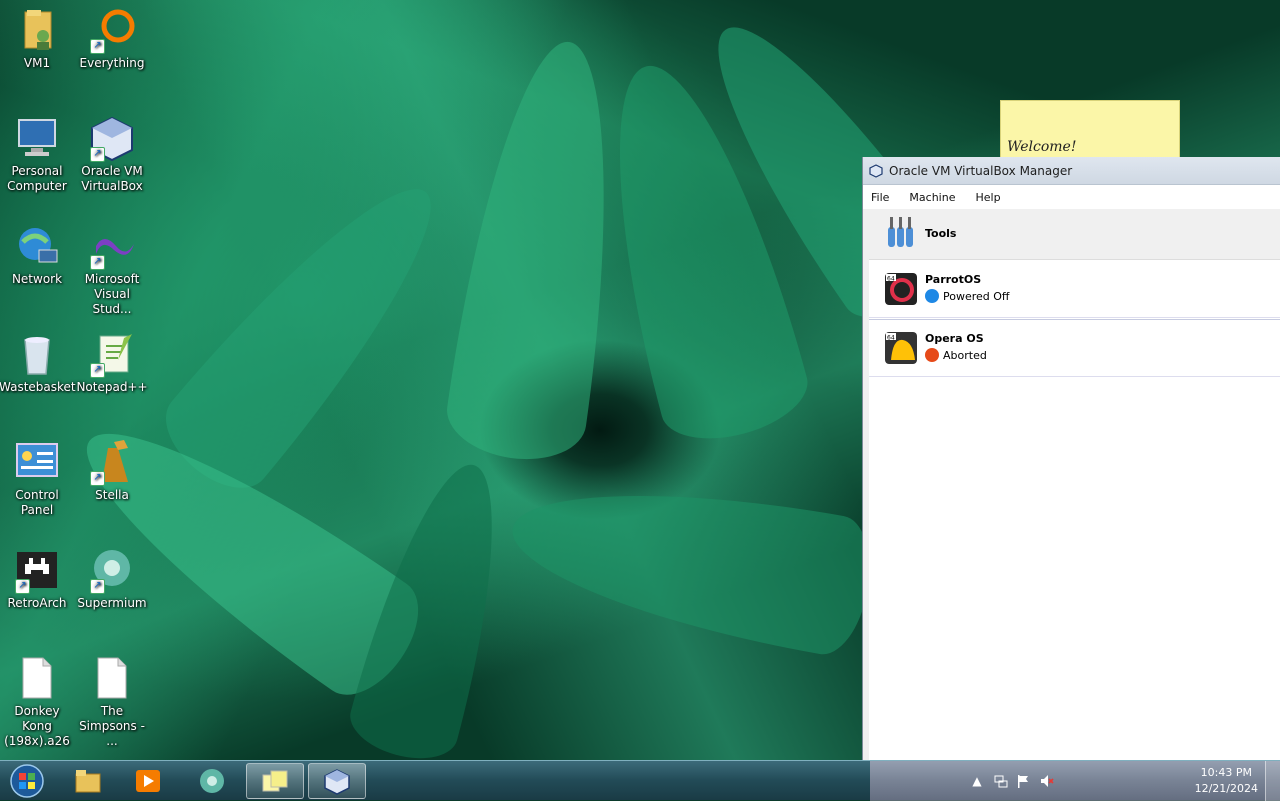 The width and height of the screenshot is (1280, 801). Describe the element at coordinates (37, 254) in the screenshot. I see `desktop-icon-network: Network` at that location.